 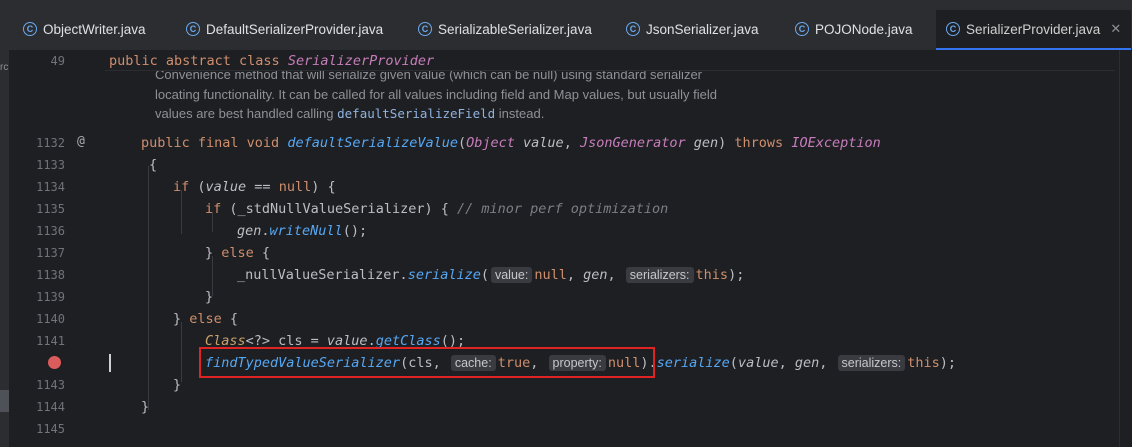 I want to click on truncated-text: rc, so click(x=4, y=67).